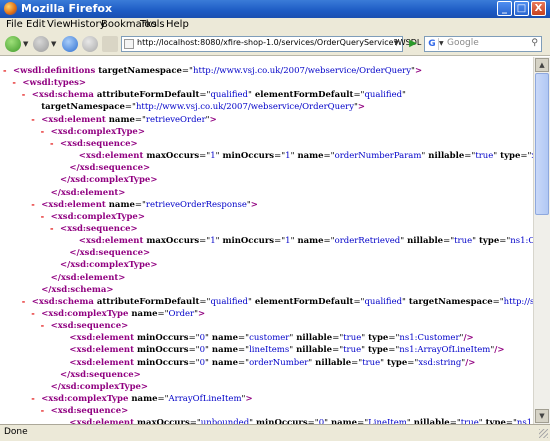 The image size is (550, 441). Describe the element at coordinates (13, 44) in the screenshot. I see `back-button` at that location.